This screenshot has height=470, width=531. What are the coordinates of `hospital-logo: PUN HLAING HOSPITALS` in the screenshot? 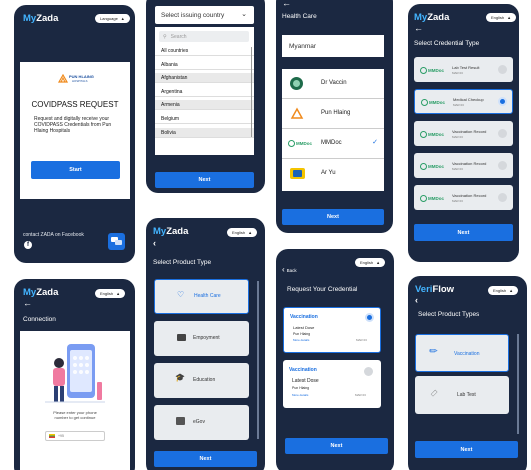 It's located at (76, 80).